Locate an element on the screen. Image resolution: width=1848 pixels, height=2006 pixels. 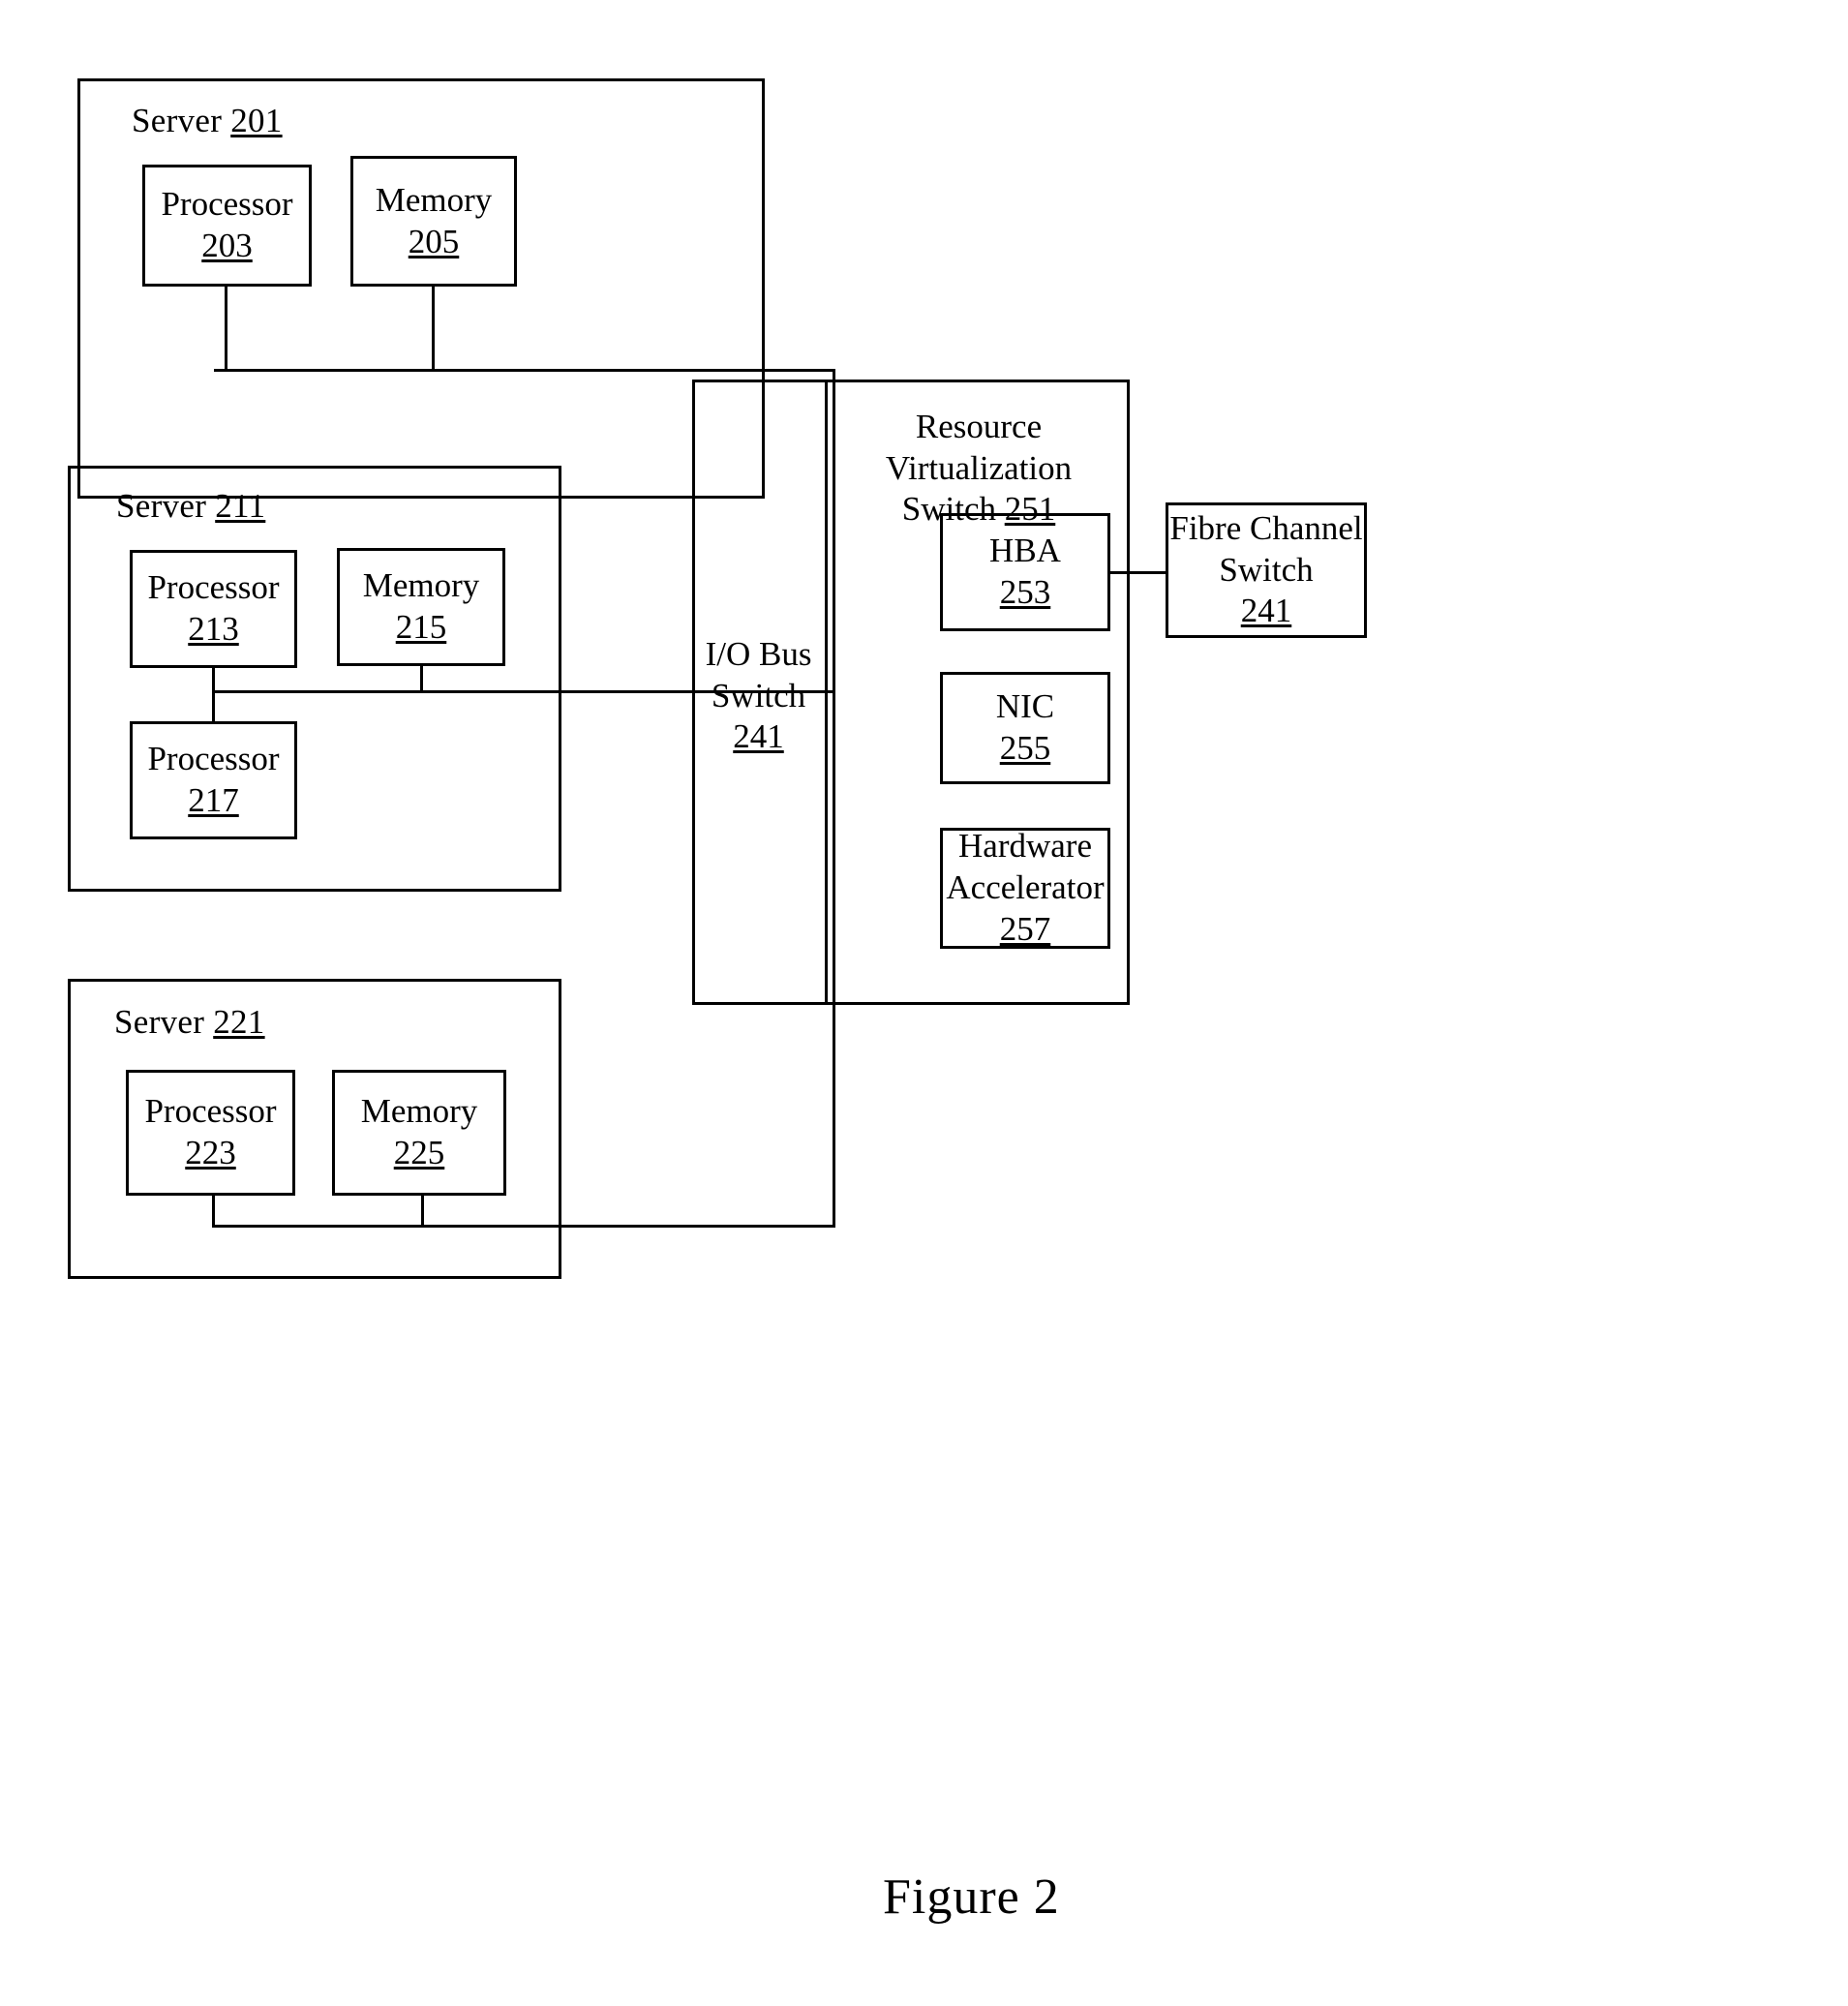
hardware-accelerator-257-line1: Hardware is located at coordinates (1025, 847).